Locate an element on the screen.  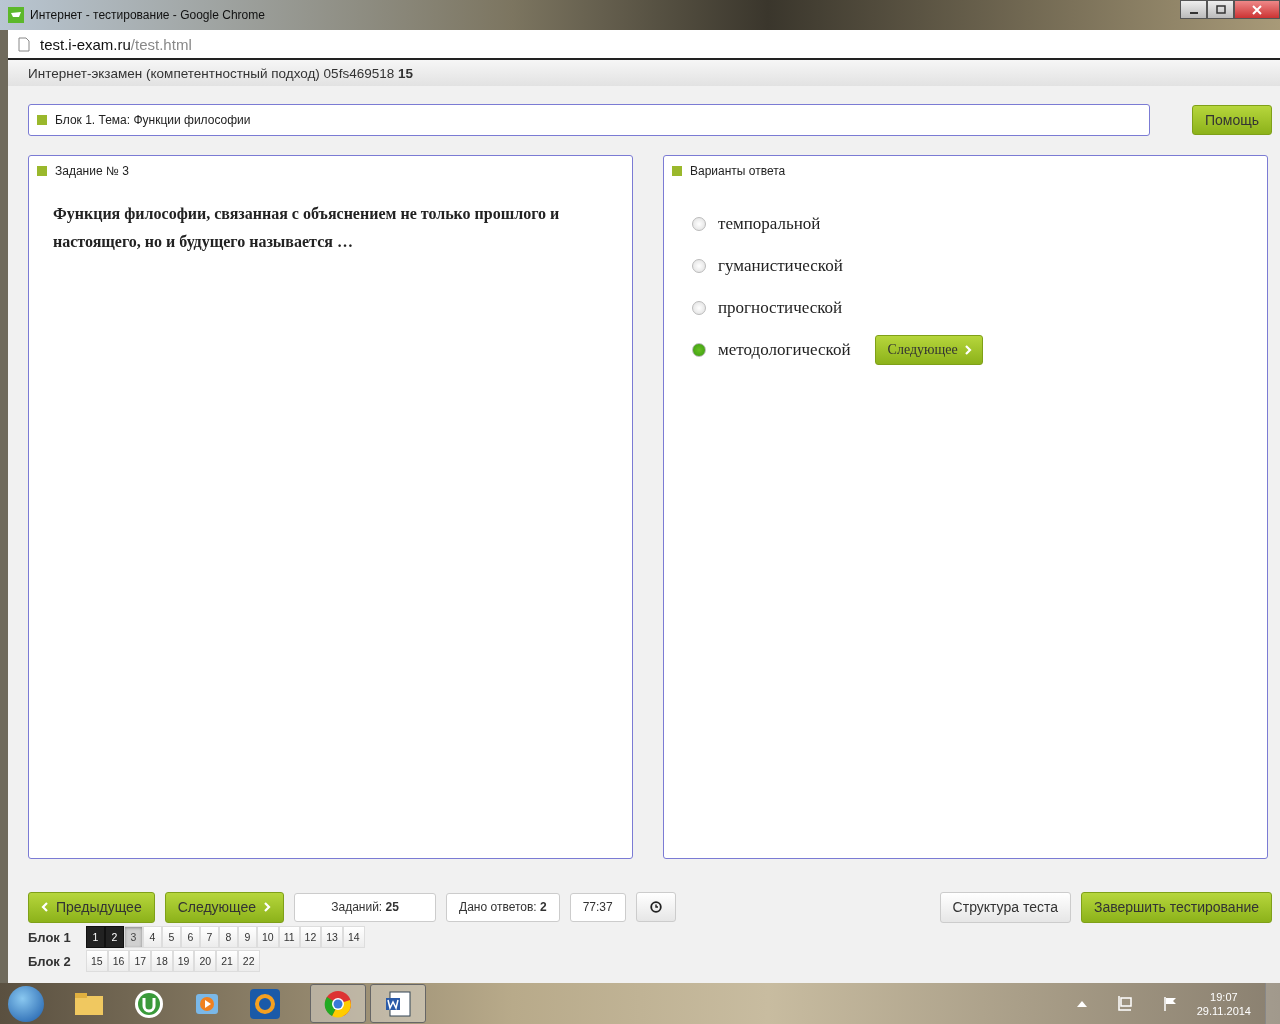
answer-option: методологической is located at coordinates (784, 350).